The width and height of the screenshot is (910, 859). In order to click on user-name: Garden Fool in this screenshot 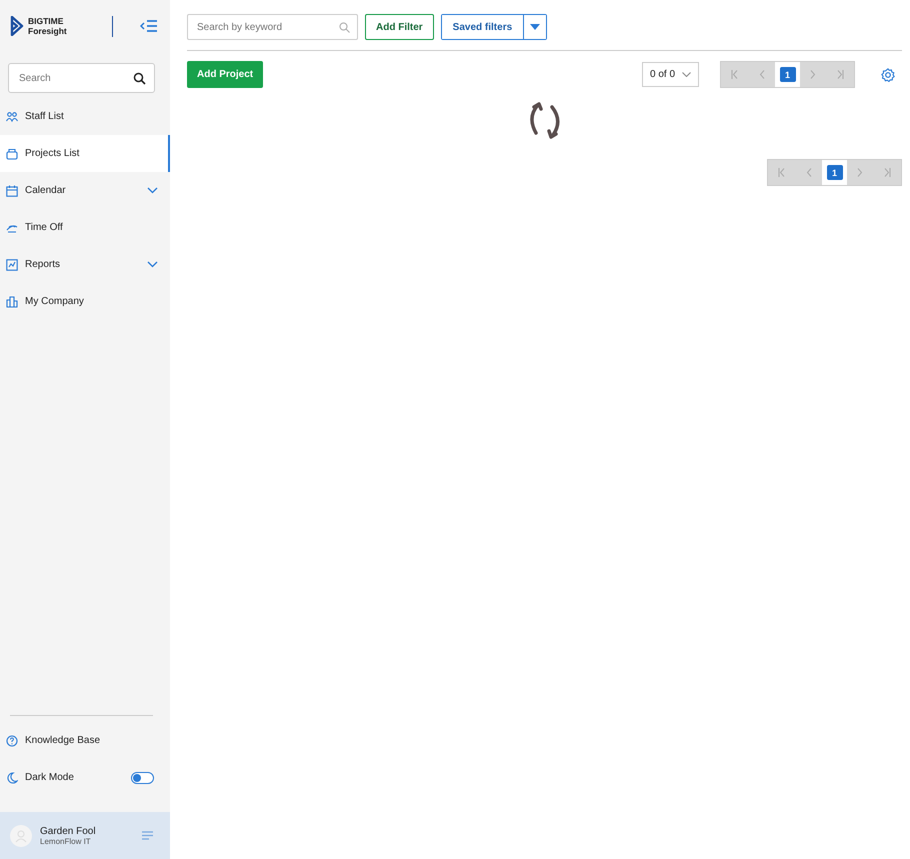, I will do `click(68, 831)`.